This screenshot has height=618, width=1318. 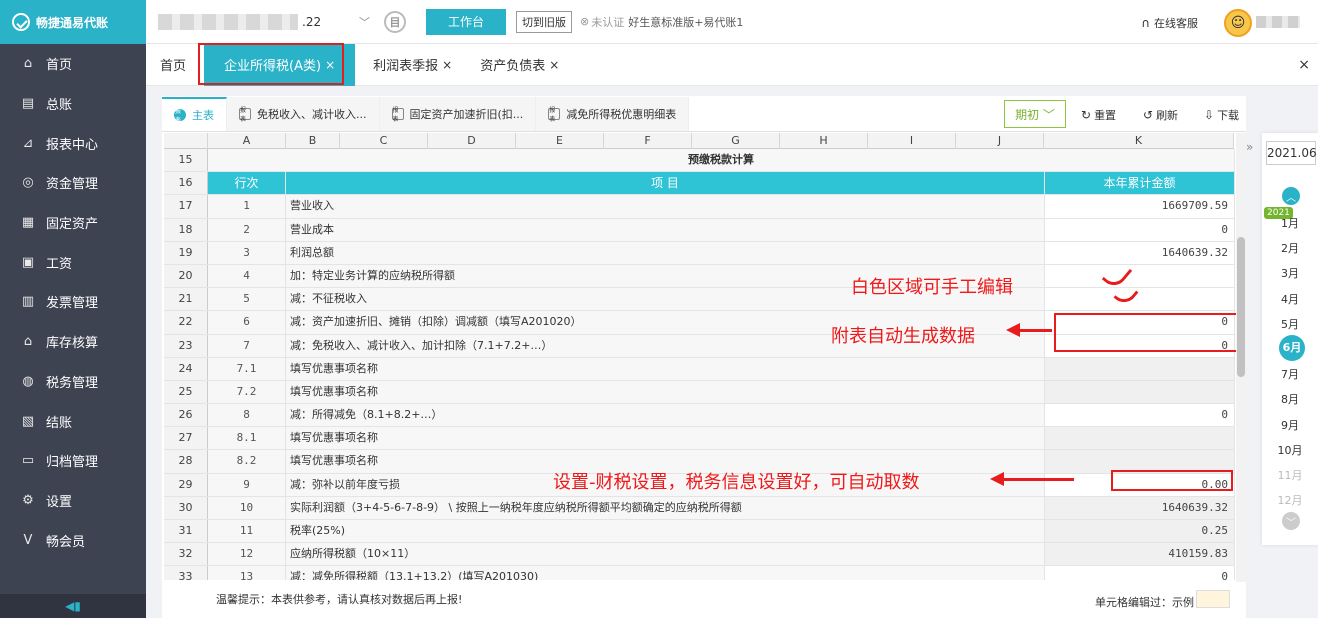 I want to click on brand-logo: 畅捷通易代账, so click(x=73, y=22).